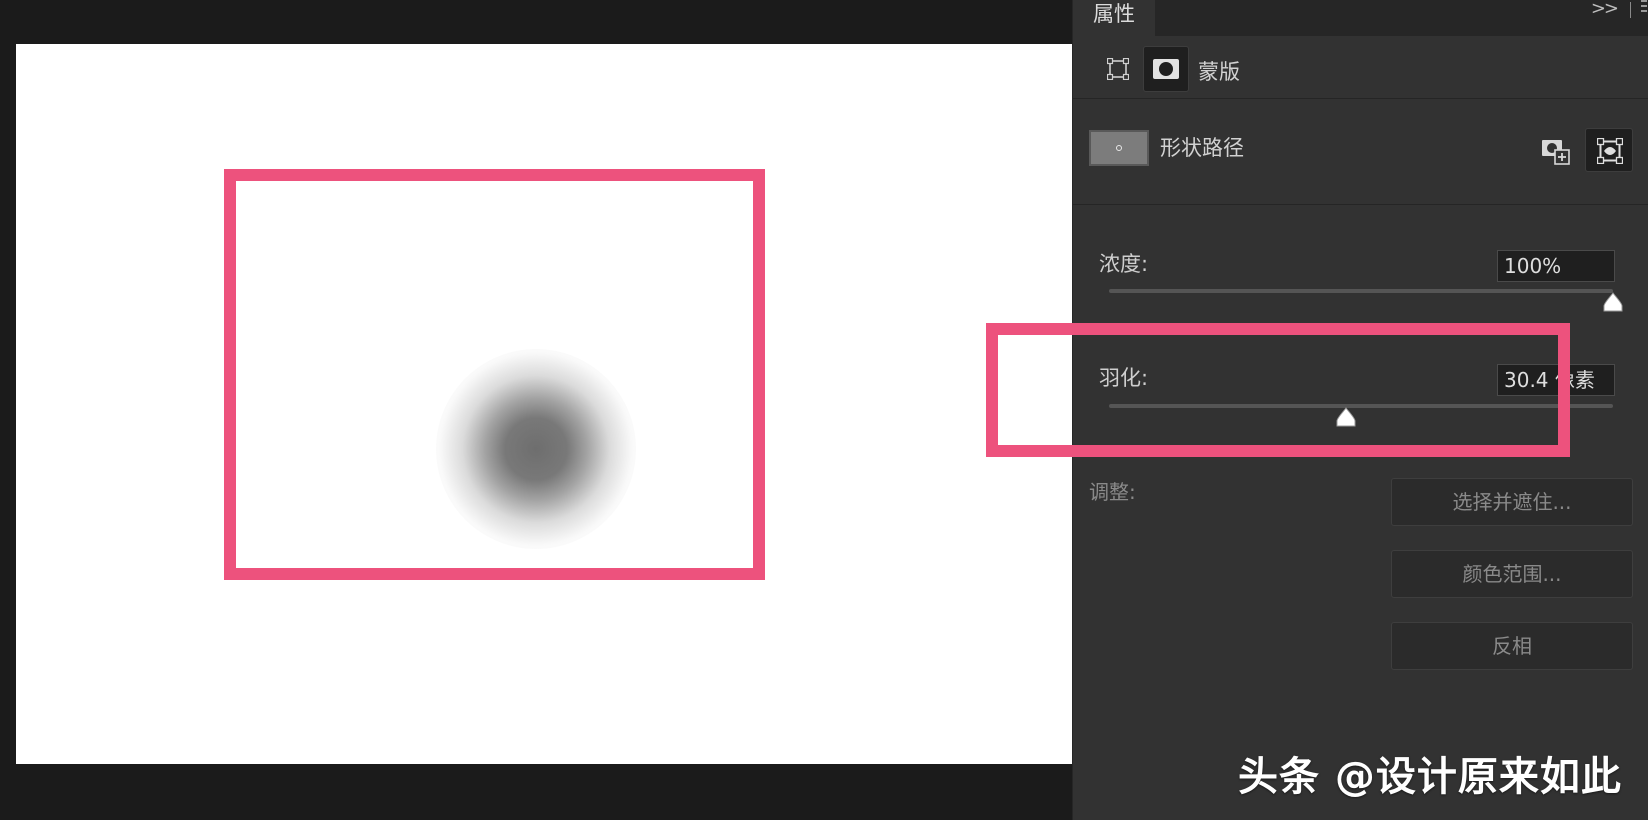  Describe the element at coordinates (1605, 9) in the screenshot. I see `collapse-panel-icon: >>` at that location.